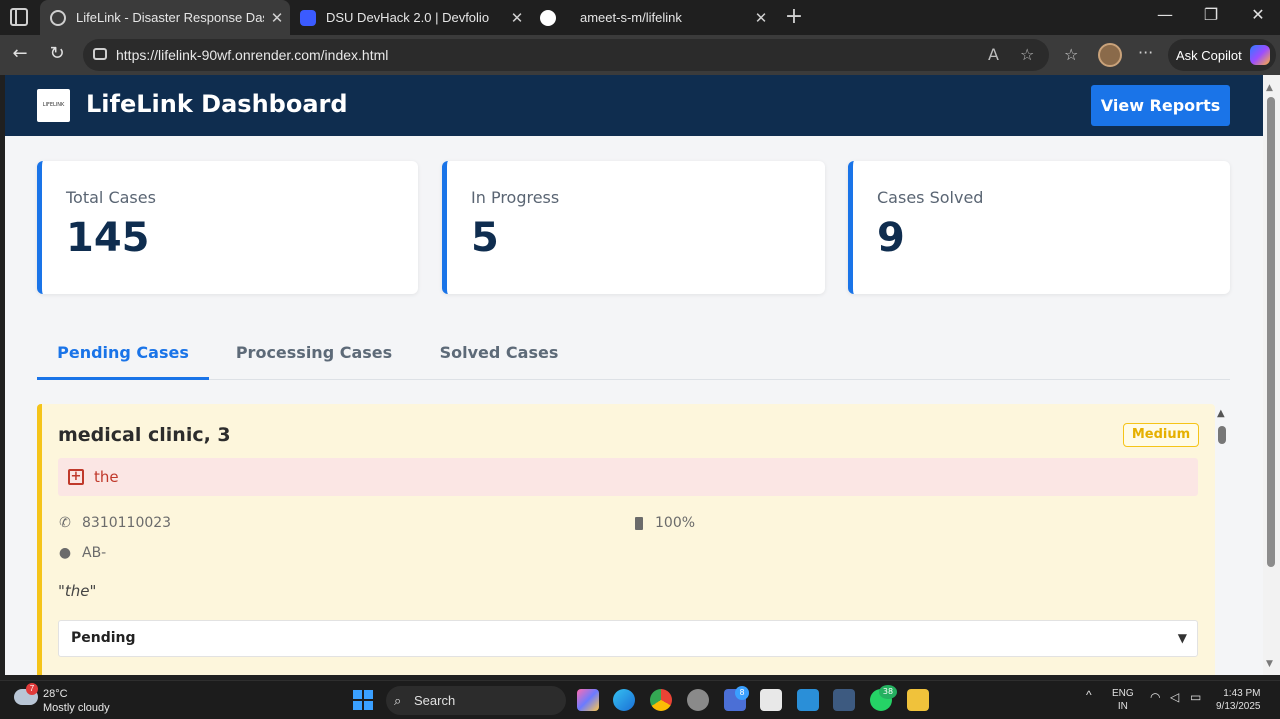 The width and height of the screenshot is (1280, 719). I want to click on stat-card-in-progress: In Progress 5, so click(633, 227).